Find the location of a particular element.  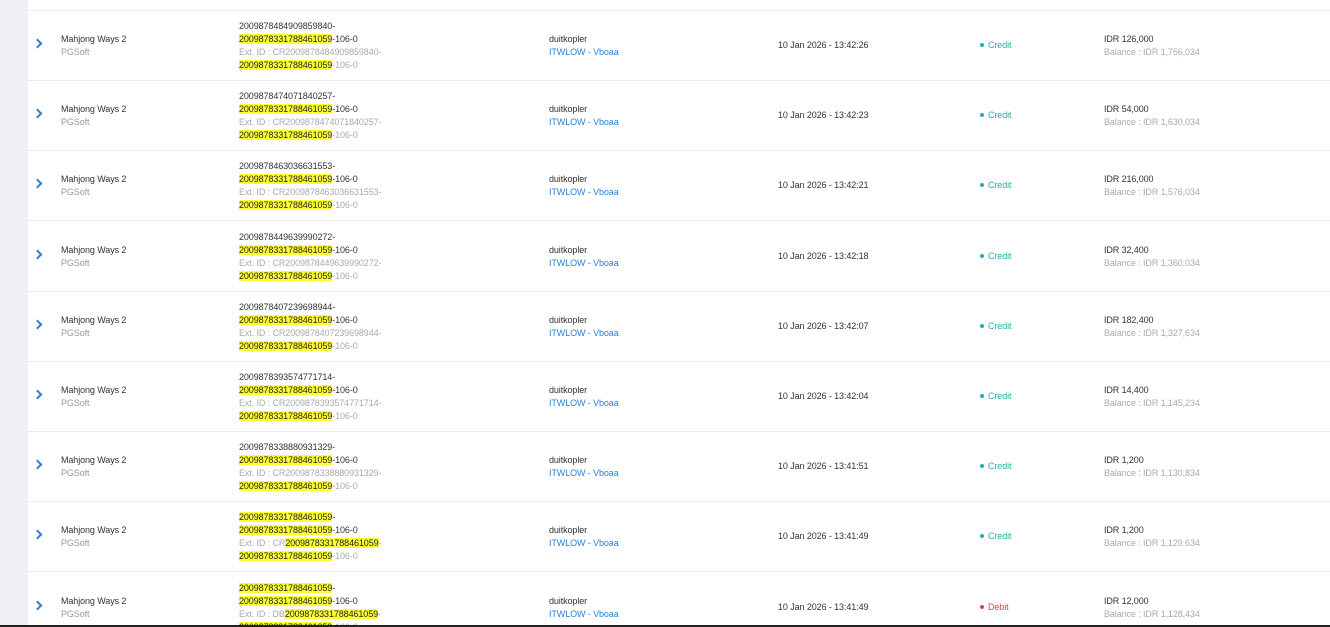

transaction-id-segment: Ext. ID : CR2009878407239698944- is located at coordinates (310, 332).